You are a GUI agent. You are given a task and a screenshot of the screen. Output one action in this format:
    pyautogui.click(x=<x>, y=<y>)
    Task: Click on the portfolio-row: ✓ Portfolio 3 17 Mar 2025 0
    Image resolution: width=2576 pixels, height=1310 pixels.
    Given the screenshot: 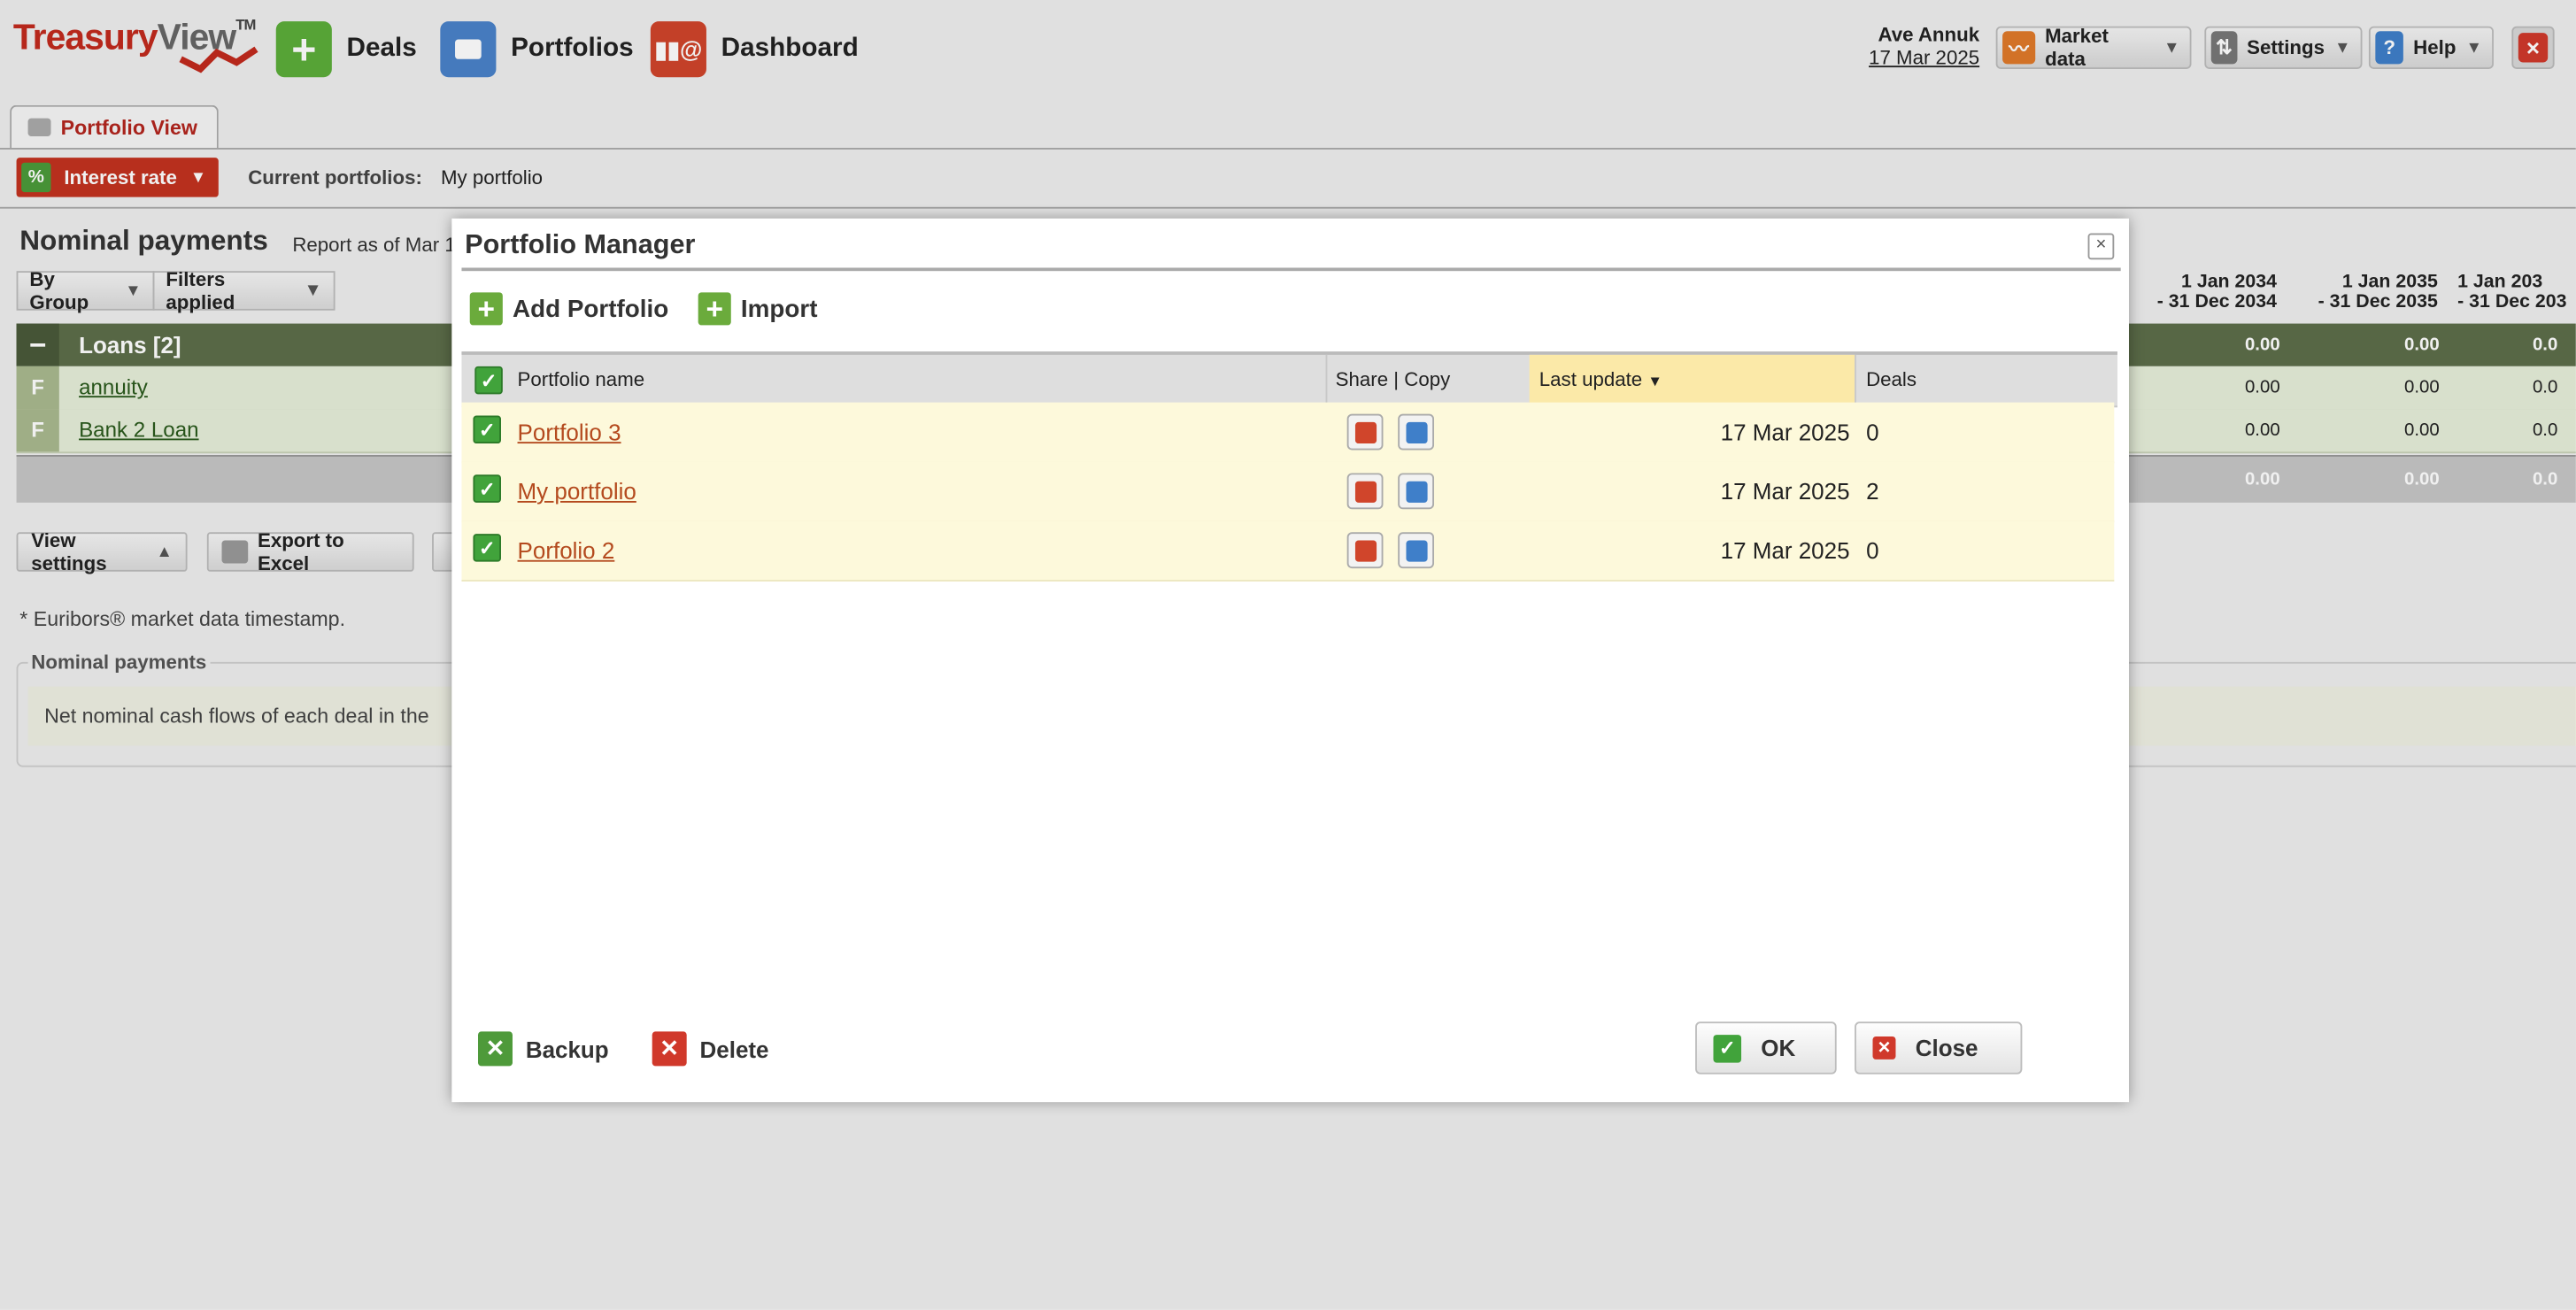 What is the action you would take?
    pyautogui.click(x=1288, y=433)
    